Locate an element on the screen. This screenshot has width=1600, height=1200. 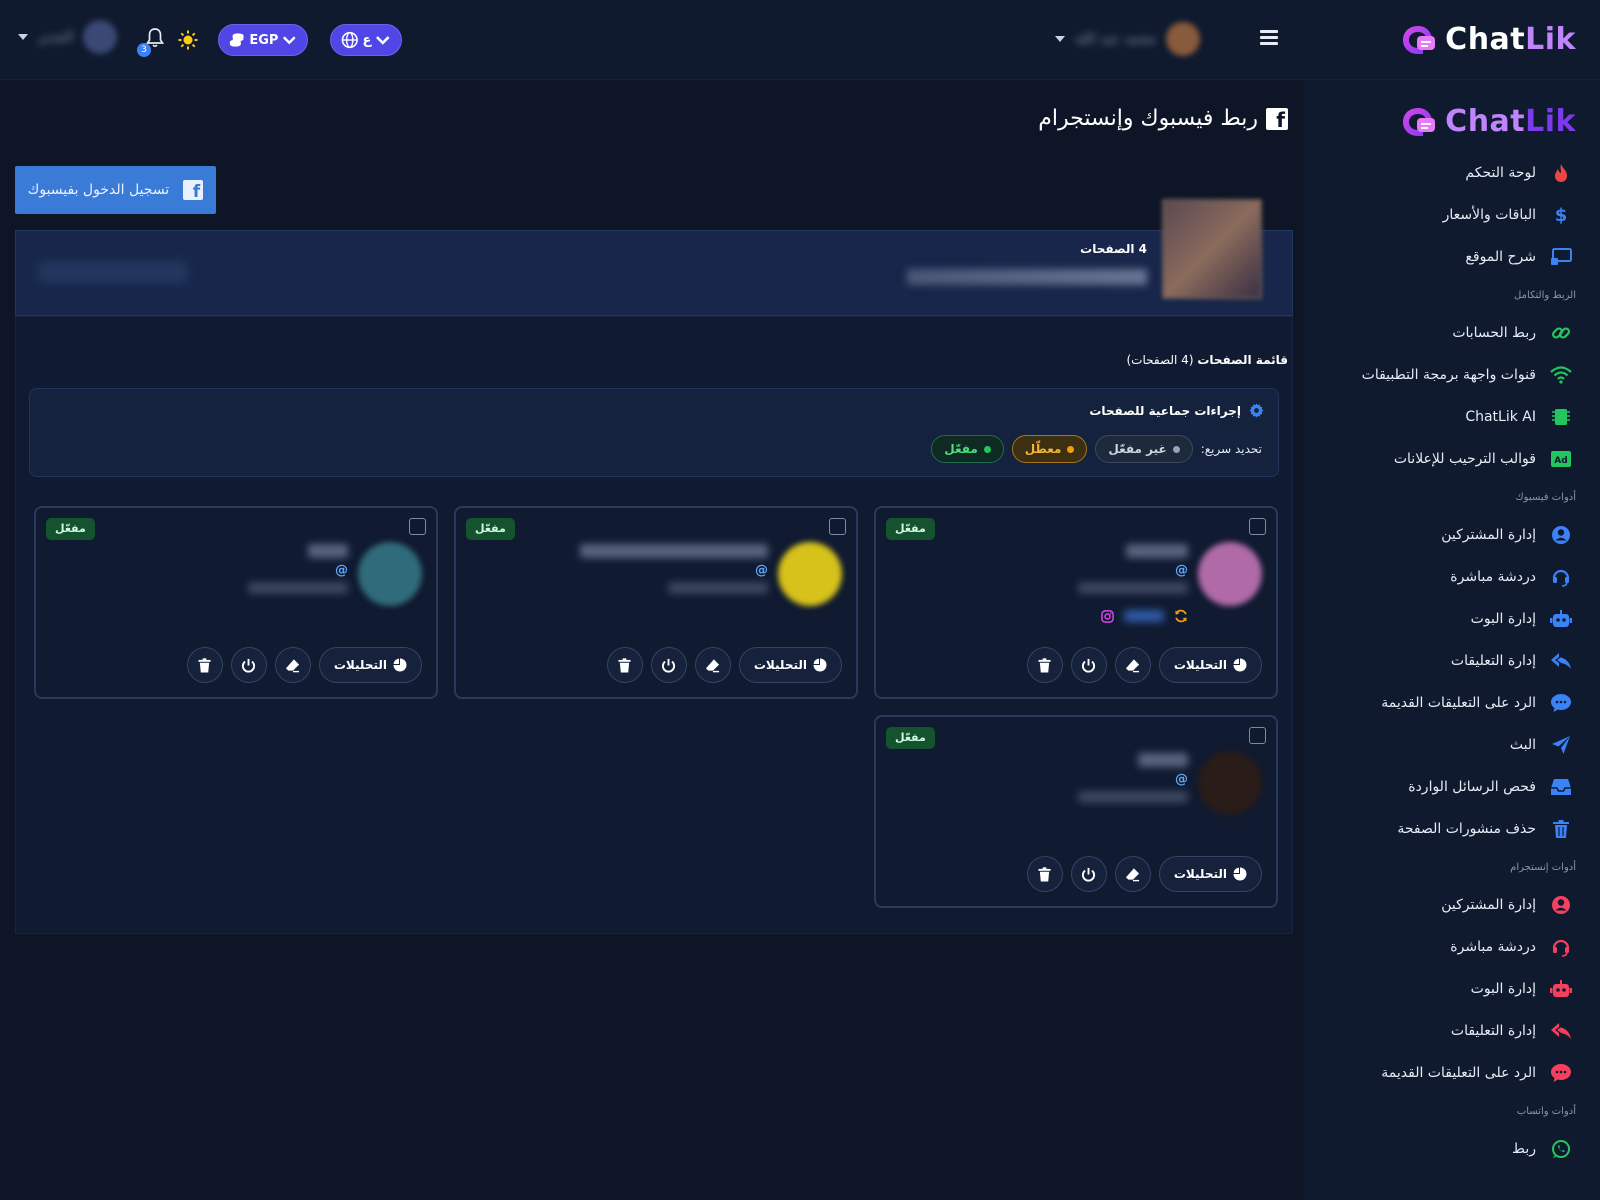
chevron-down-icon is located at coordinates (383, 40).